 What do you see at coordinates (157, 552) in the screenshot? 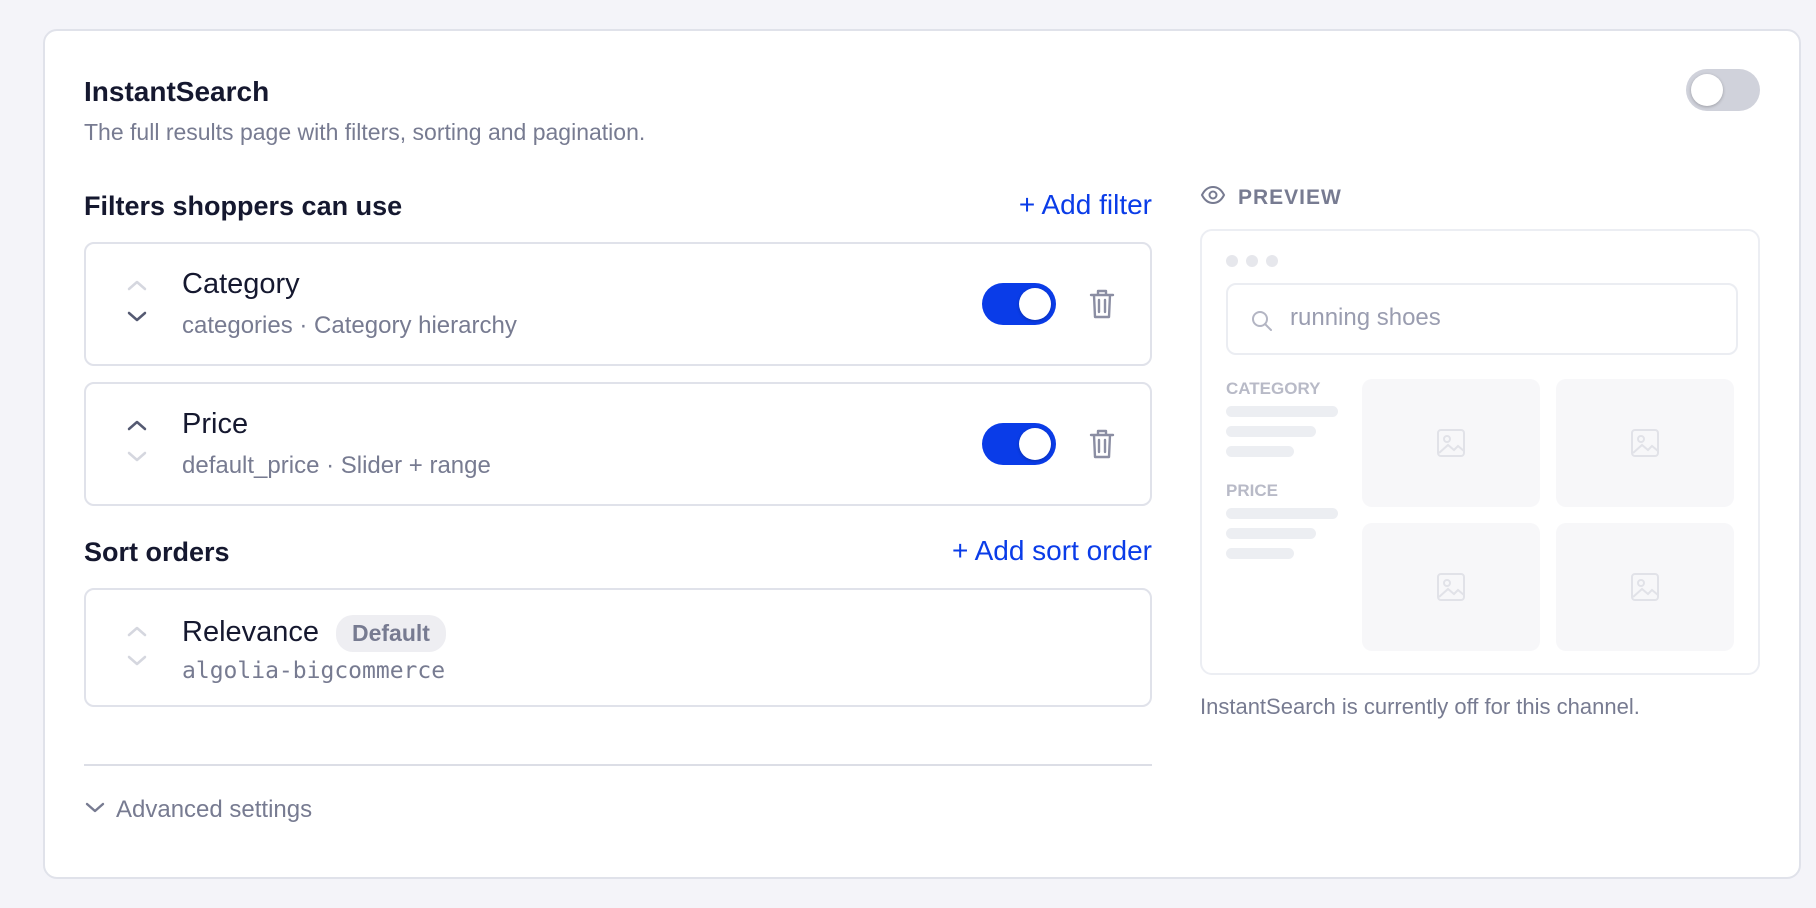
I see `sort-section-title: Sort orders` at bounding box center [157, 552].